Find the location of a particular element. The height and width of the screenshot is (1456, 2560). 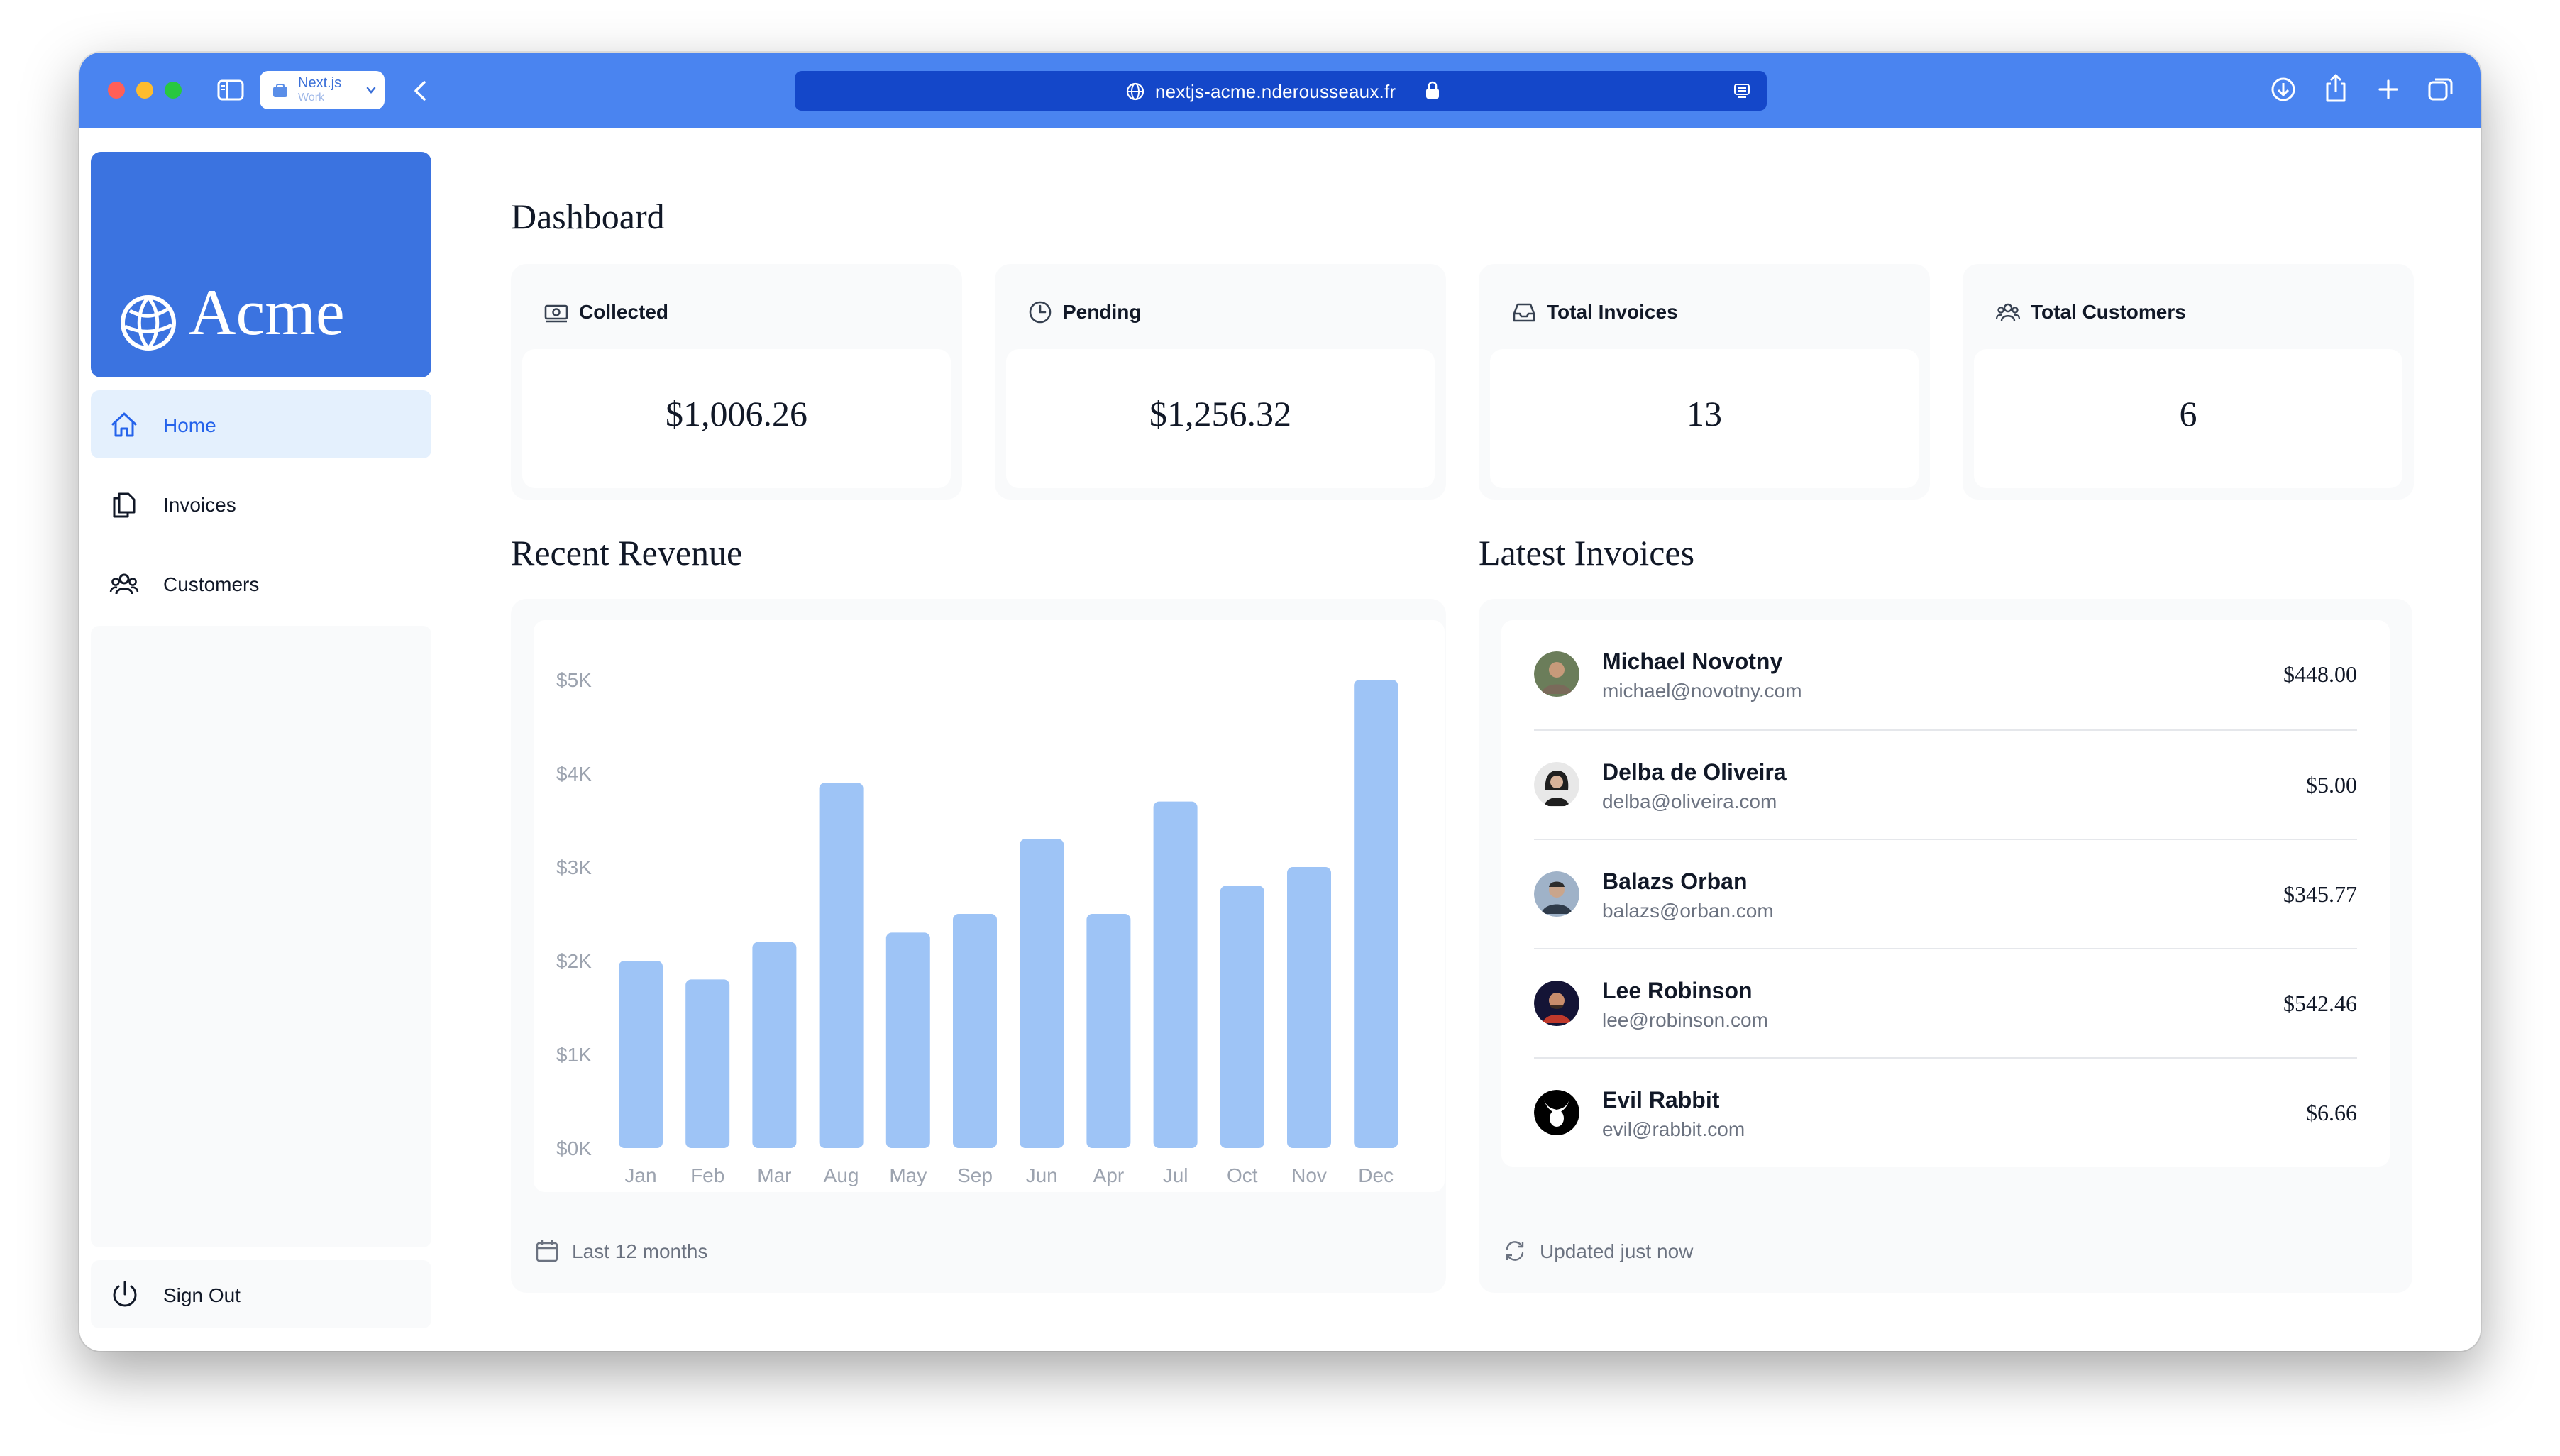

card-total-customers: Total Customers 6 is located at coordinates (2189, 382).